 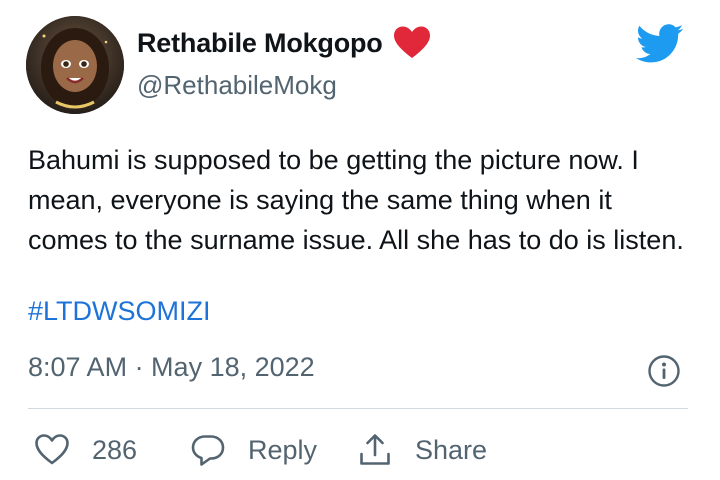 I want to click on avatar, so click(x=75, y=65).